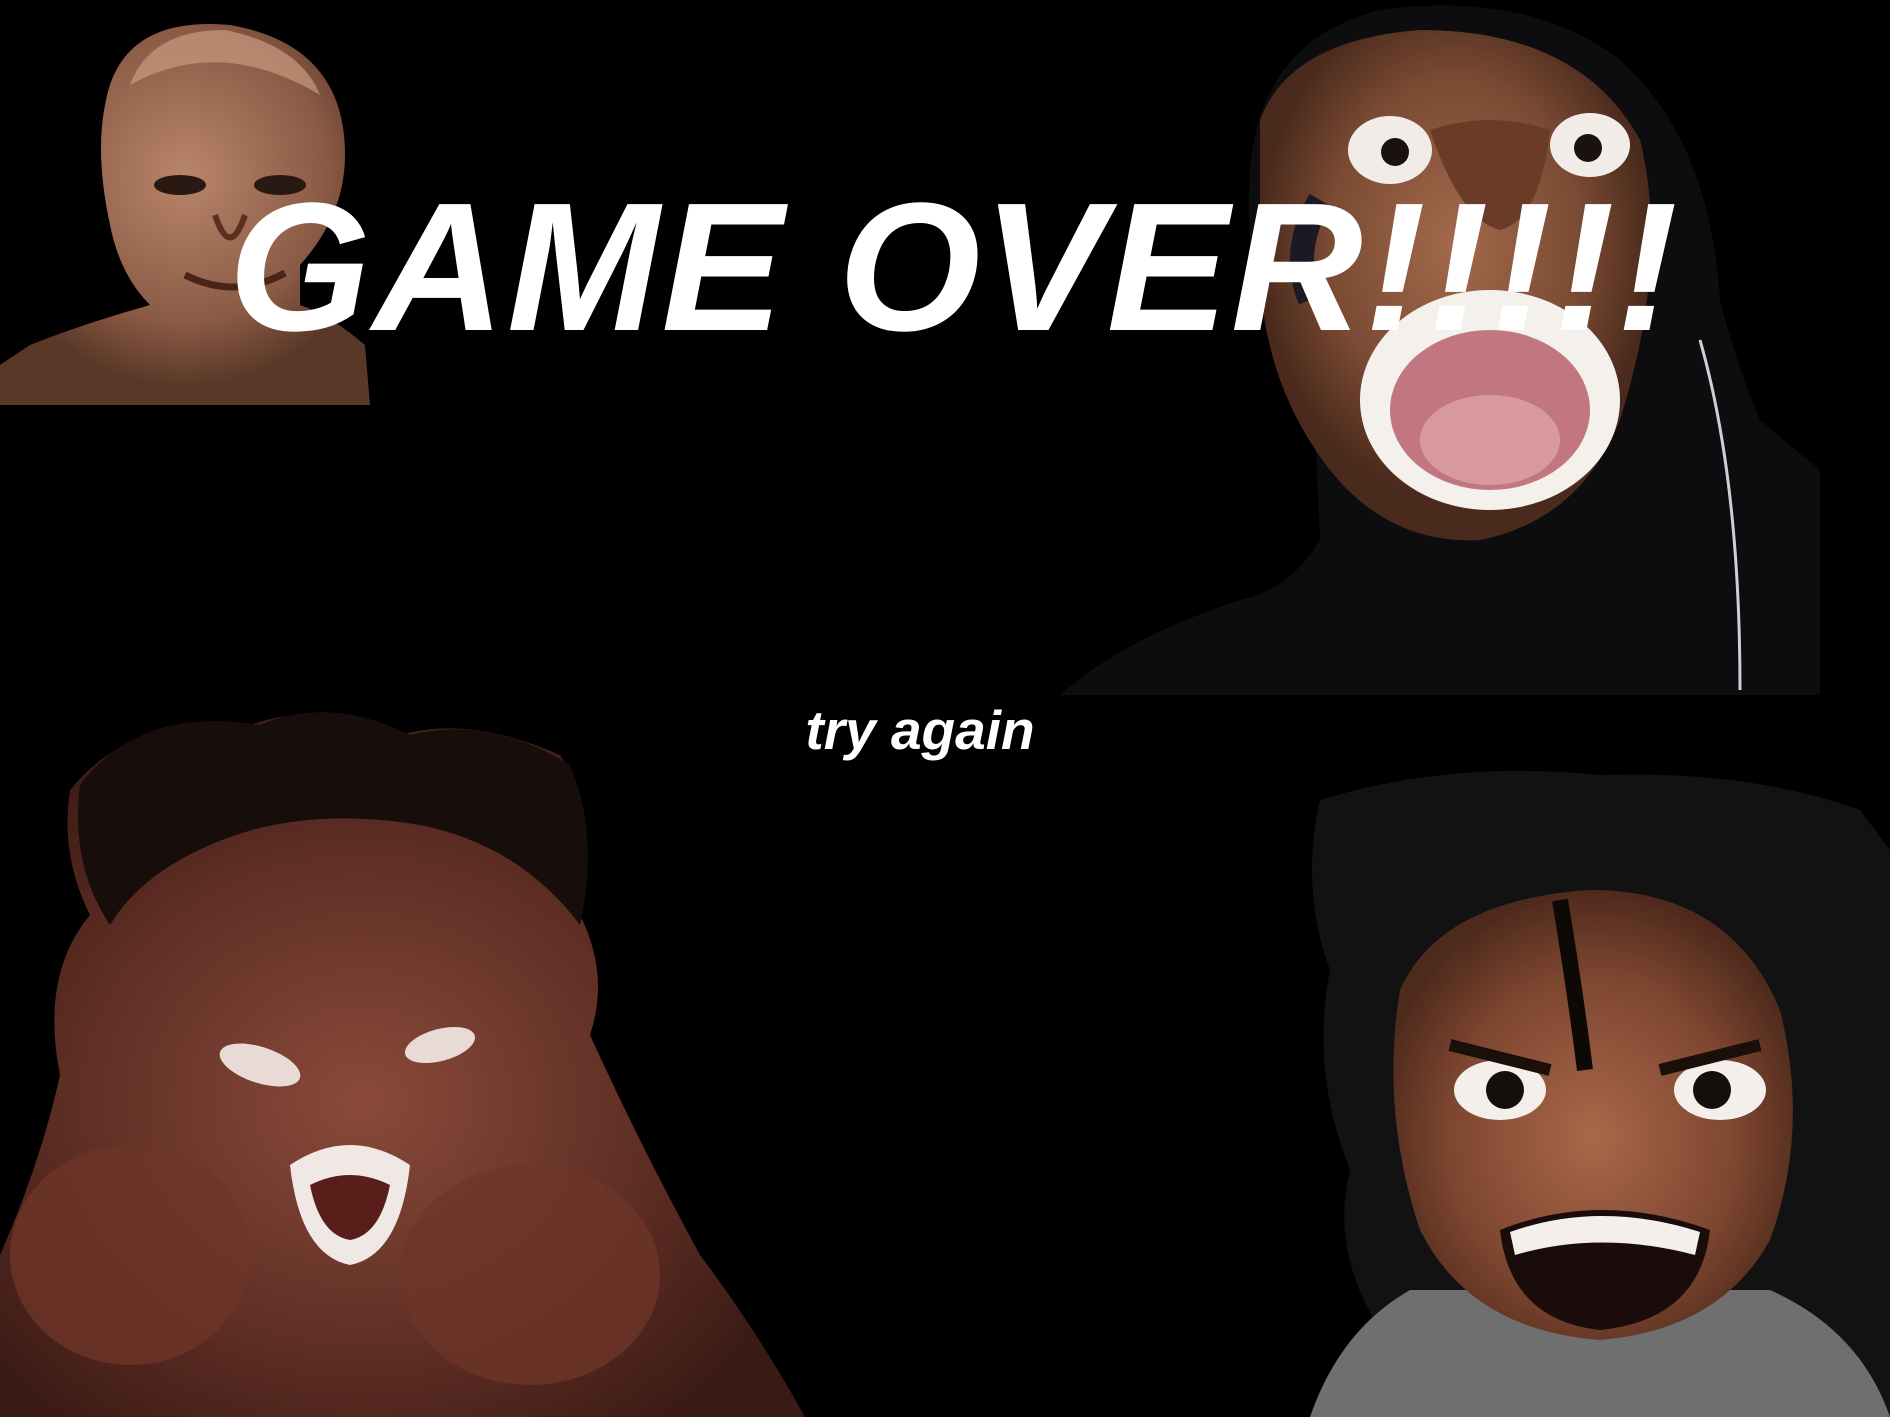  I want to click on game-over-title: GAME OVER!!!!!, so click(954, 266).